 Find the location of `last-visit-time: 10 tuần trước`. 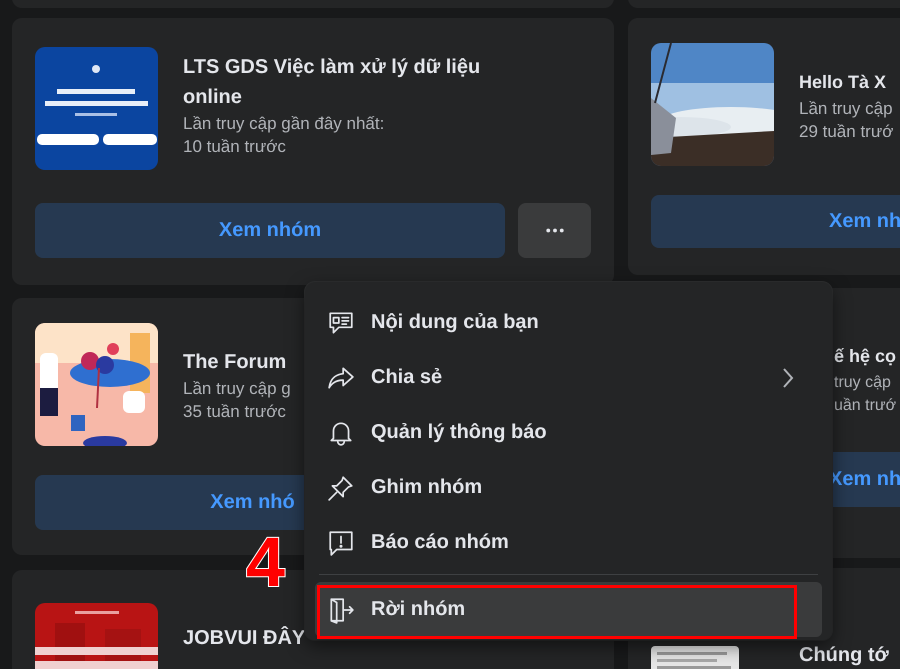

last-visit-time: 10 tuần trước is located at coordinates (235, 147).